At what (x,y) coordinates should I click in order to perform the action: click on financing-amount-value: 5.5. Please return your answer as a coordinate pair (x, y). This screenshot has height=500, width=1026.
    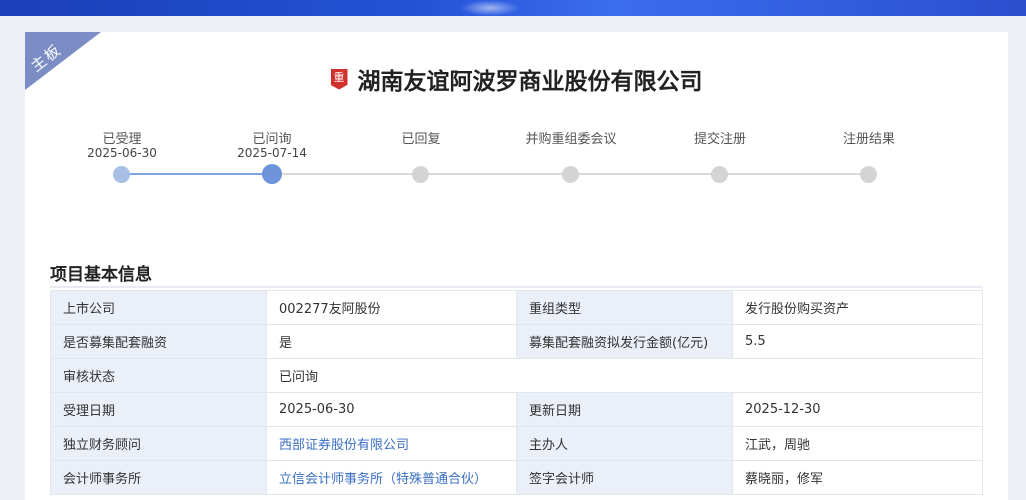
    Looking at the image, I should click on (857, 341).